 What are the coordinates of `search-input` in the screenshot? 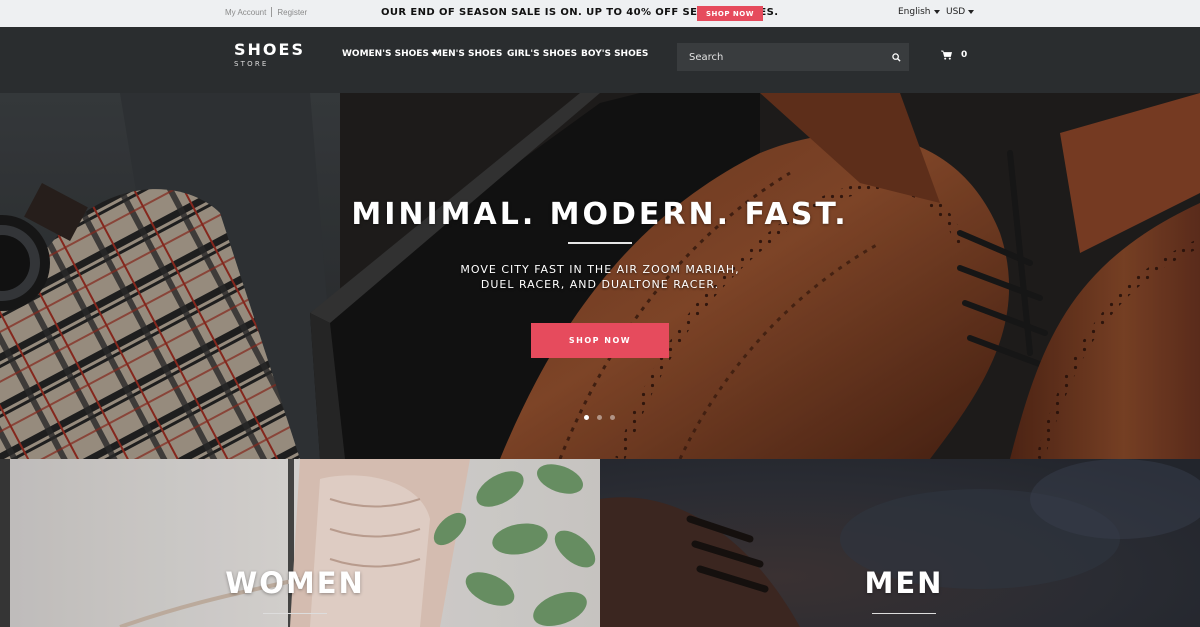 It's located at (790, 57).